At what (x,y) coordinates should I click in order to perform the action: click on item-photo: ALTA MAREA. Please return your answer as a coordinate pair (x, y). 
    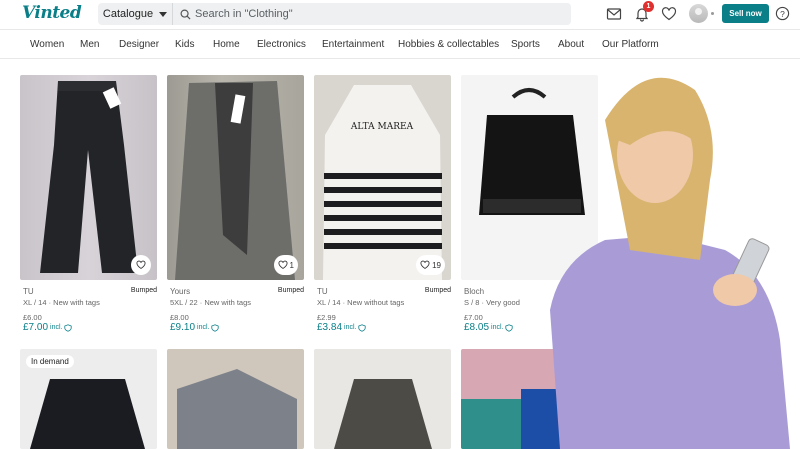
    Looking at the image, I should click on (382, 177).